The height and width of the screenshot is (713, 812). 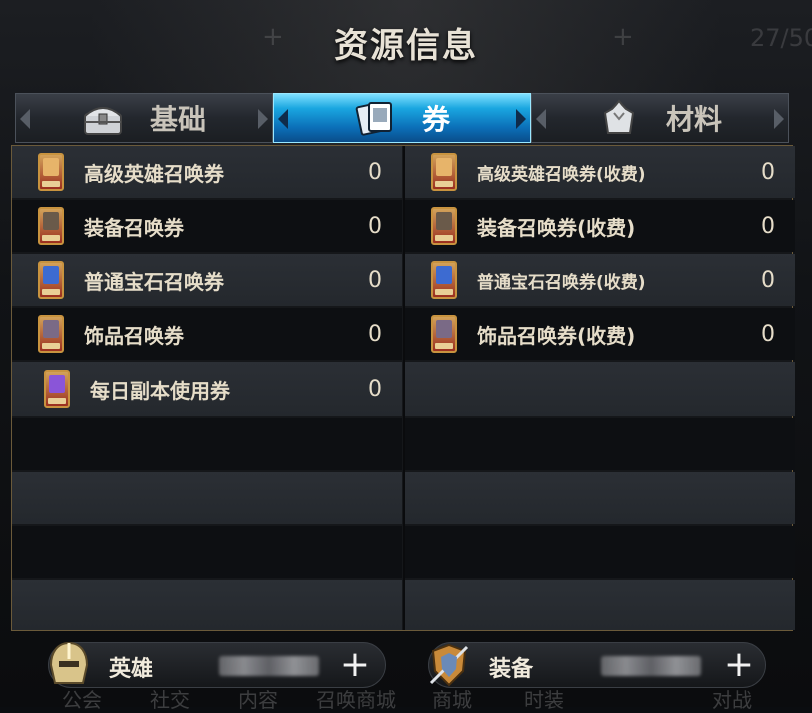 I want to click on bottom-nav-ghost: 商城, so click(x=452, y=700).